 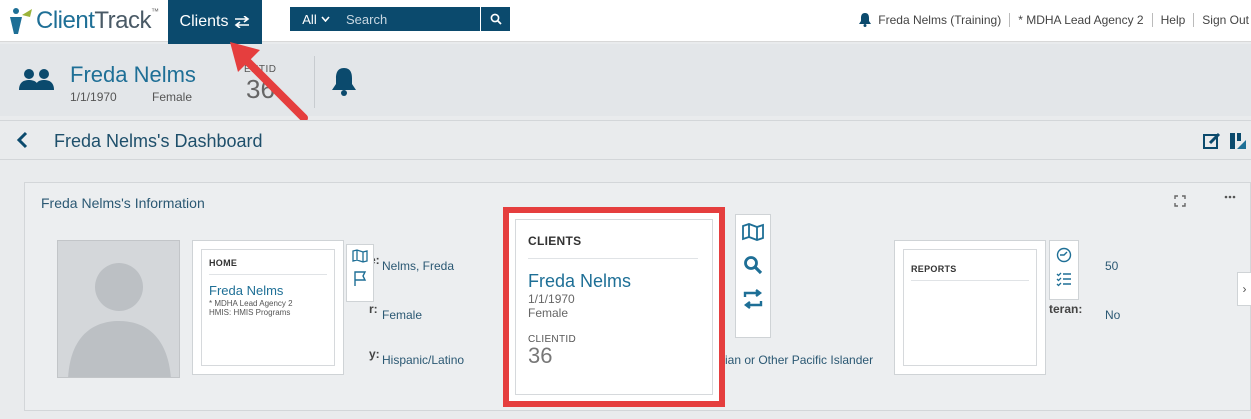 What do you see at coordinates (268, 290) in the screenshot?
I see `home-card-client-link: Freda Nelms` at bounding box center [268, 290].